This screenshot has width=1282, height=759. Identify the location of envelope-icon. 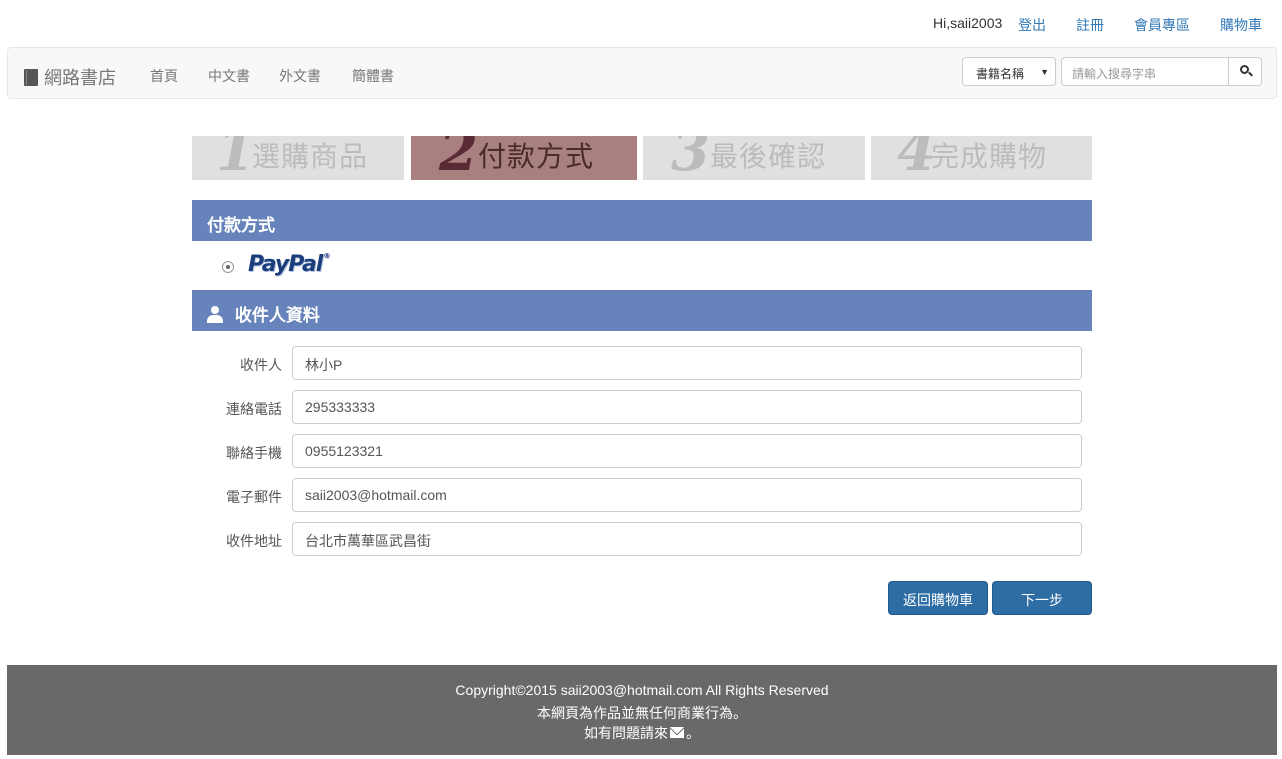
(677, 732).